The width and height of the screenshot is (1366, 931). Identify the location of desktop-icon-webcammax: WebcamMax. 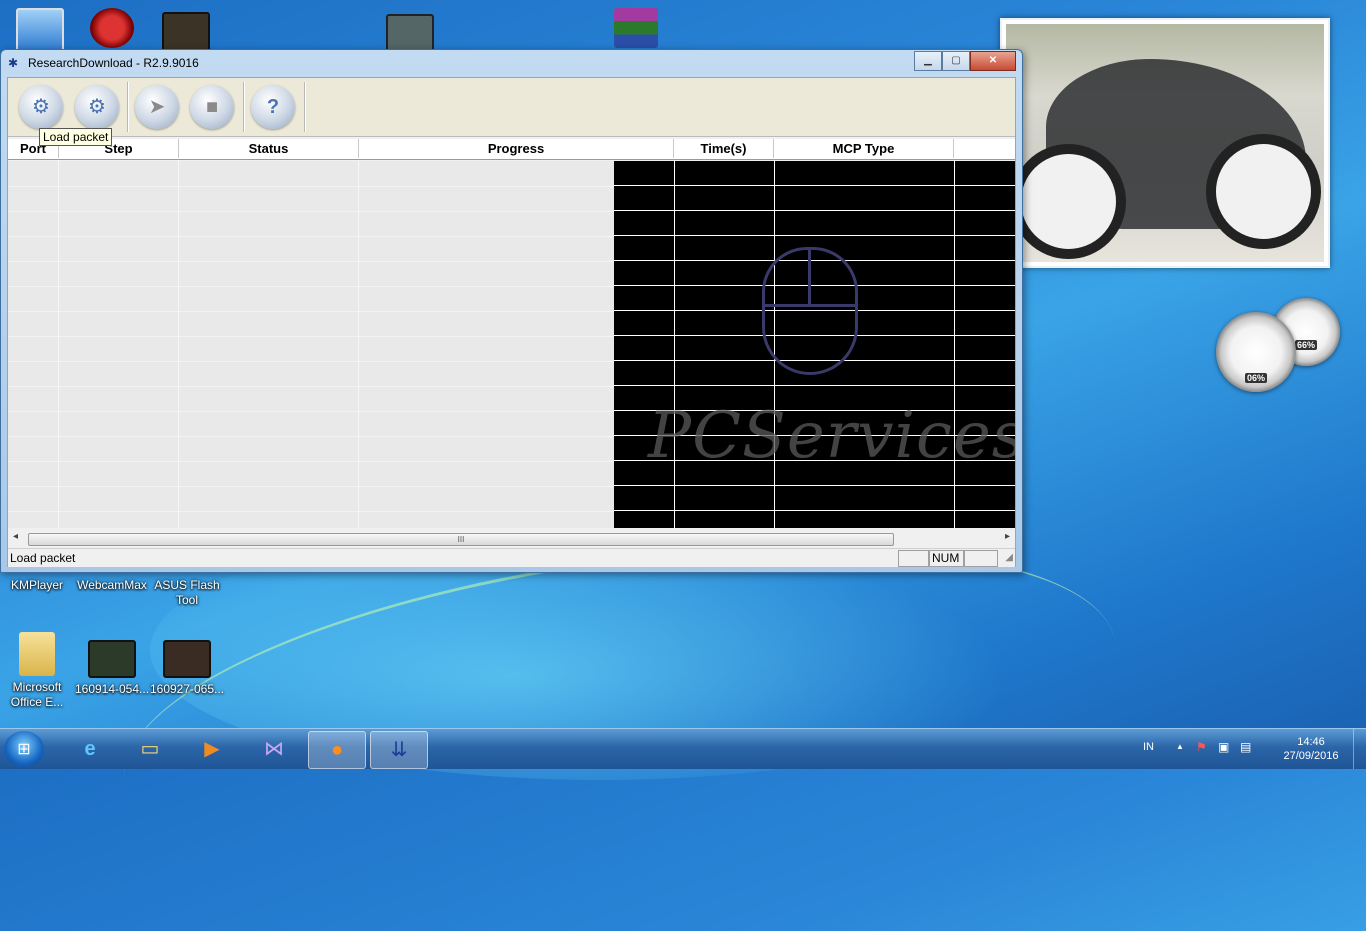
(112, 585).